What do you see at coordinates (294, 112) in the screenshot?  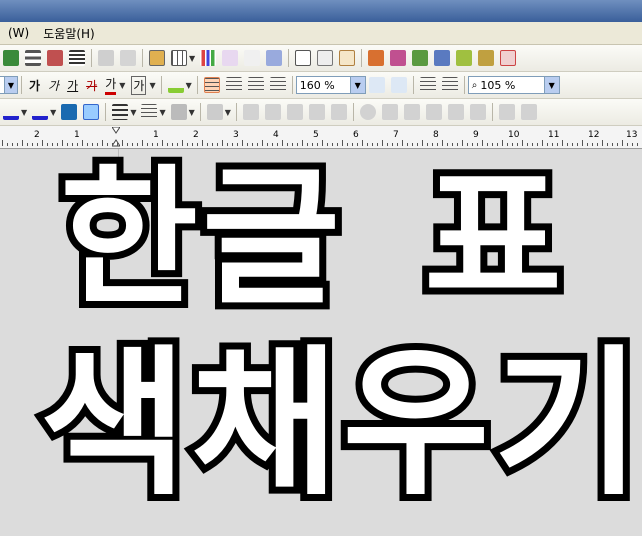 I see `rotate-icon` at bounding box center [294, 112].